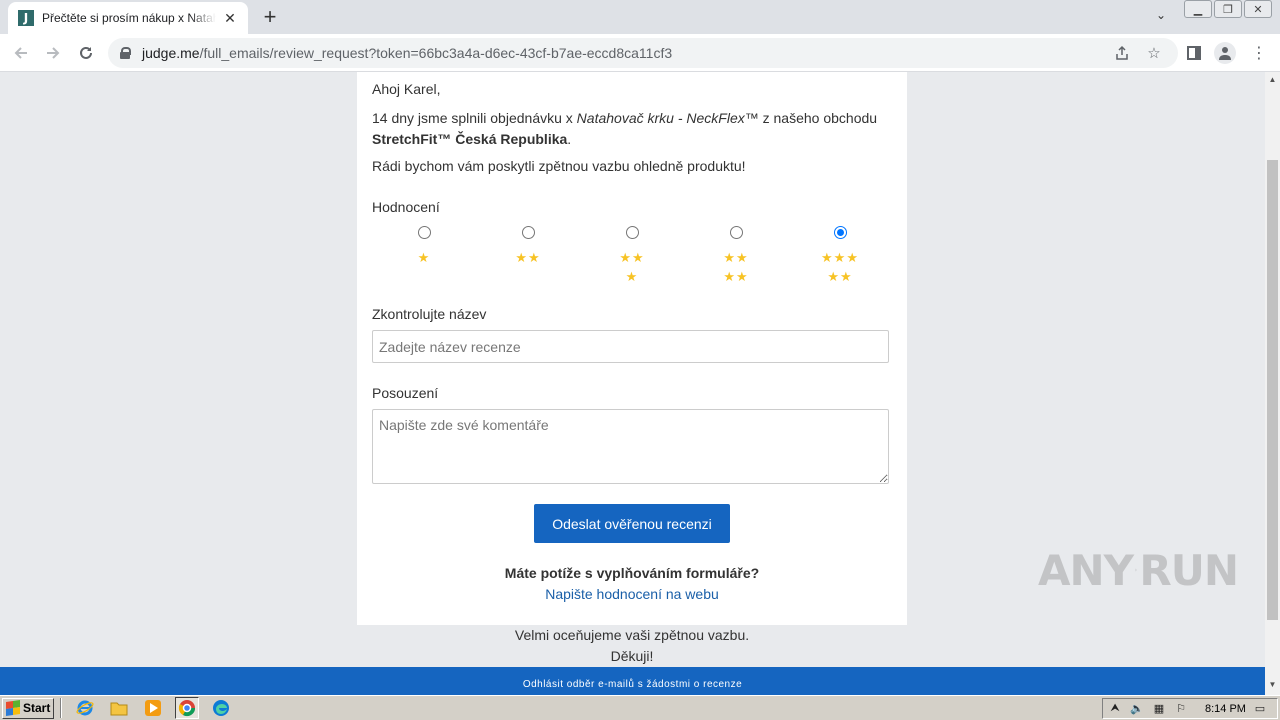 Image resolution: width=1280 pixels, height=720 pixels. I want to click on forward-arrow-icon, so click(53, 53).